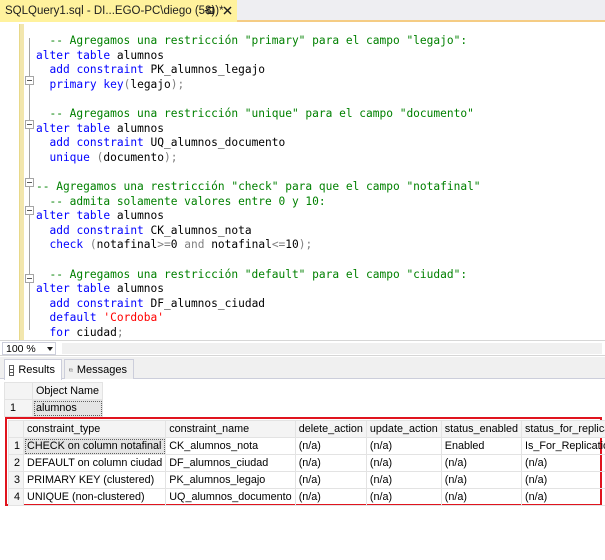  I want to click on pin-icon, so click(209, 10).